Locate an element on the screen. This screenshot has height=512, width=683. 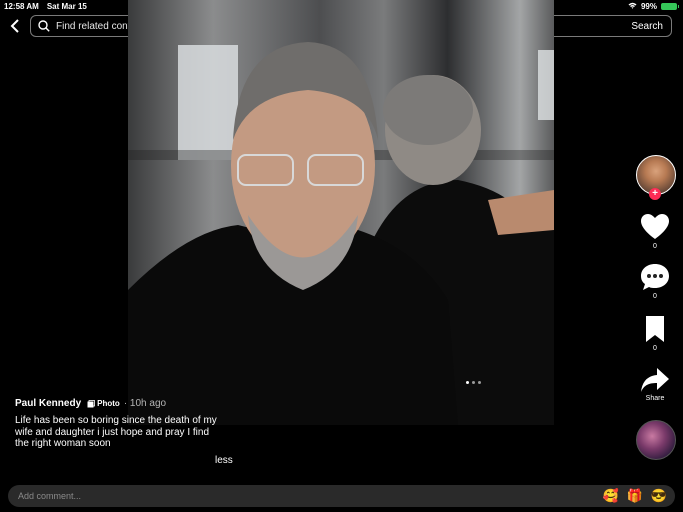
post-time: · 10h ago is located at coordinates (145, 403).